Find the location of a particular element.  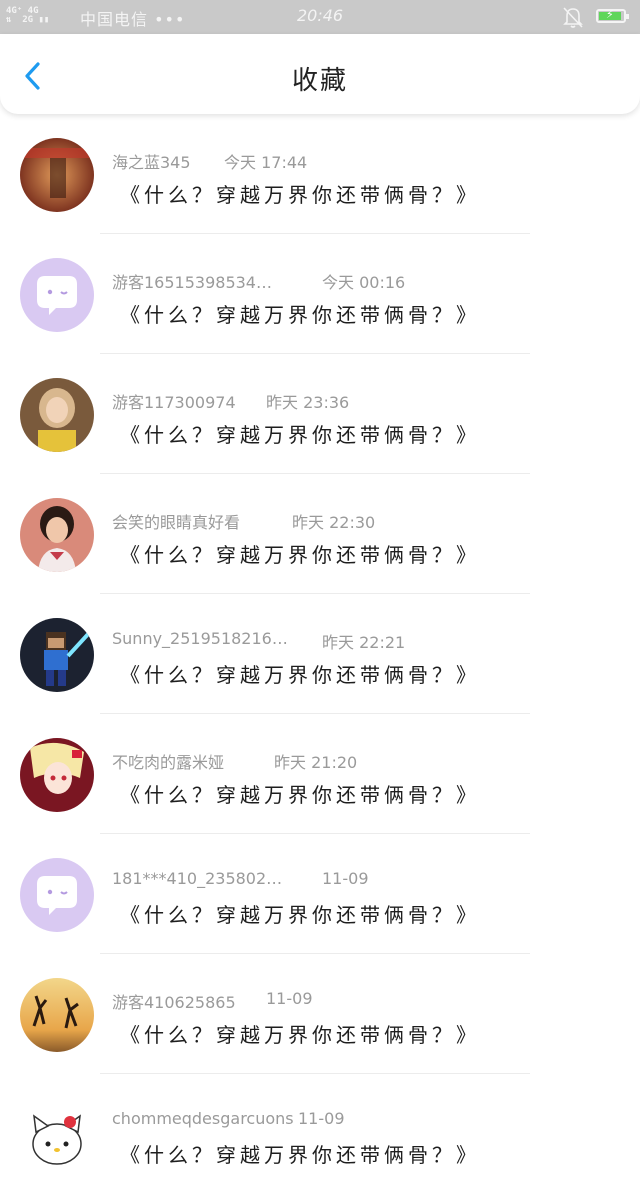

item-time: 今天 00:16 is located at coordinates (364, 282).